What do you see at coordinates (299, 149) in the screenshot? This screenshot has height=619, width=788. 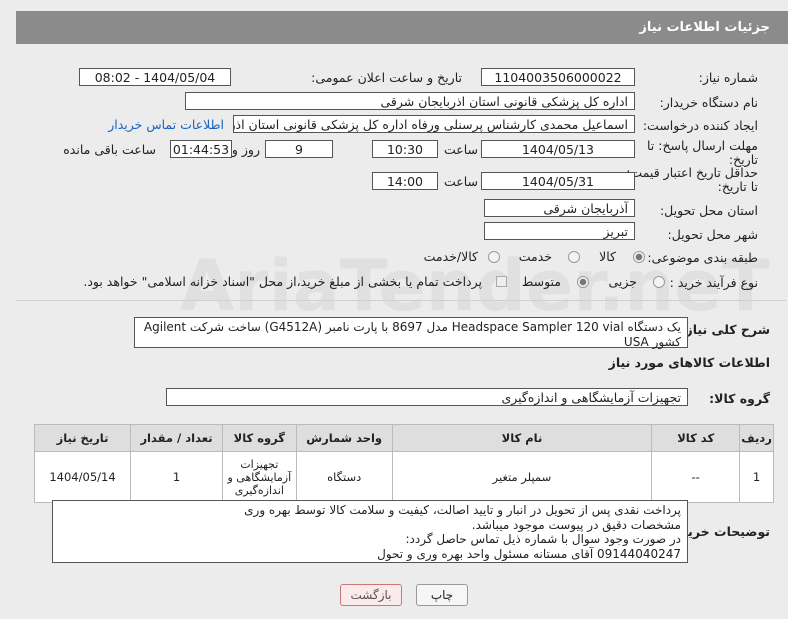 I see `days-remaining-field: 9` at bounding box center [299, 149].